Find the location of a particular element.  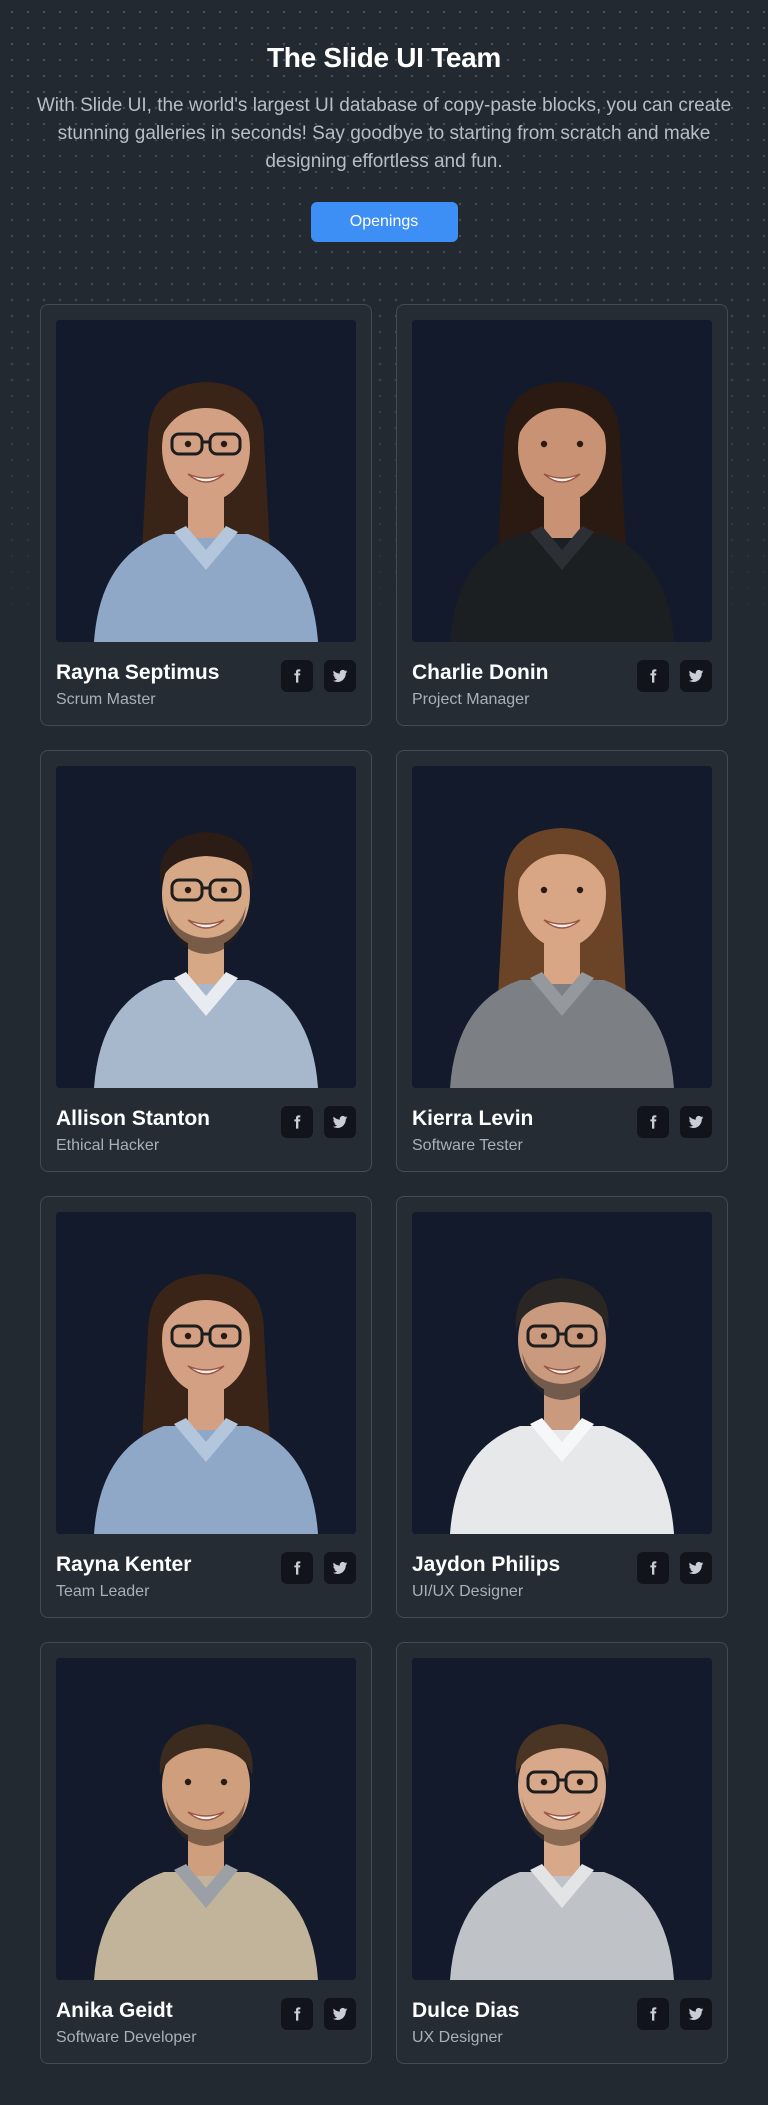

member-text: Allison Stanton Ethical Hacker is located at coordinates (133, 1131).